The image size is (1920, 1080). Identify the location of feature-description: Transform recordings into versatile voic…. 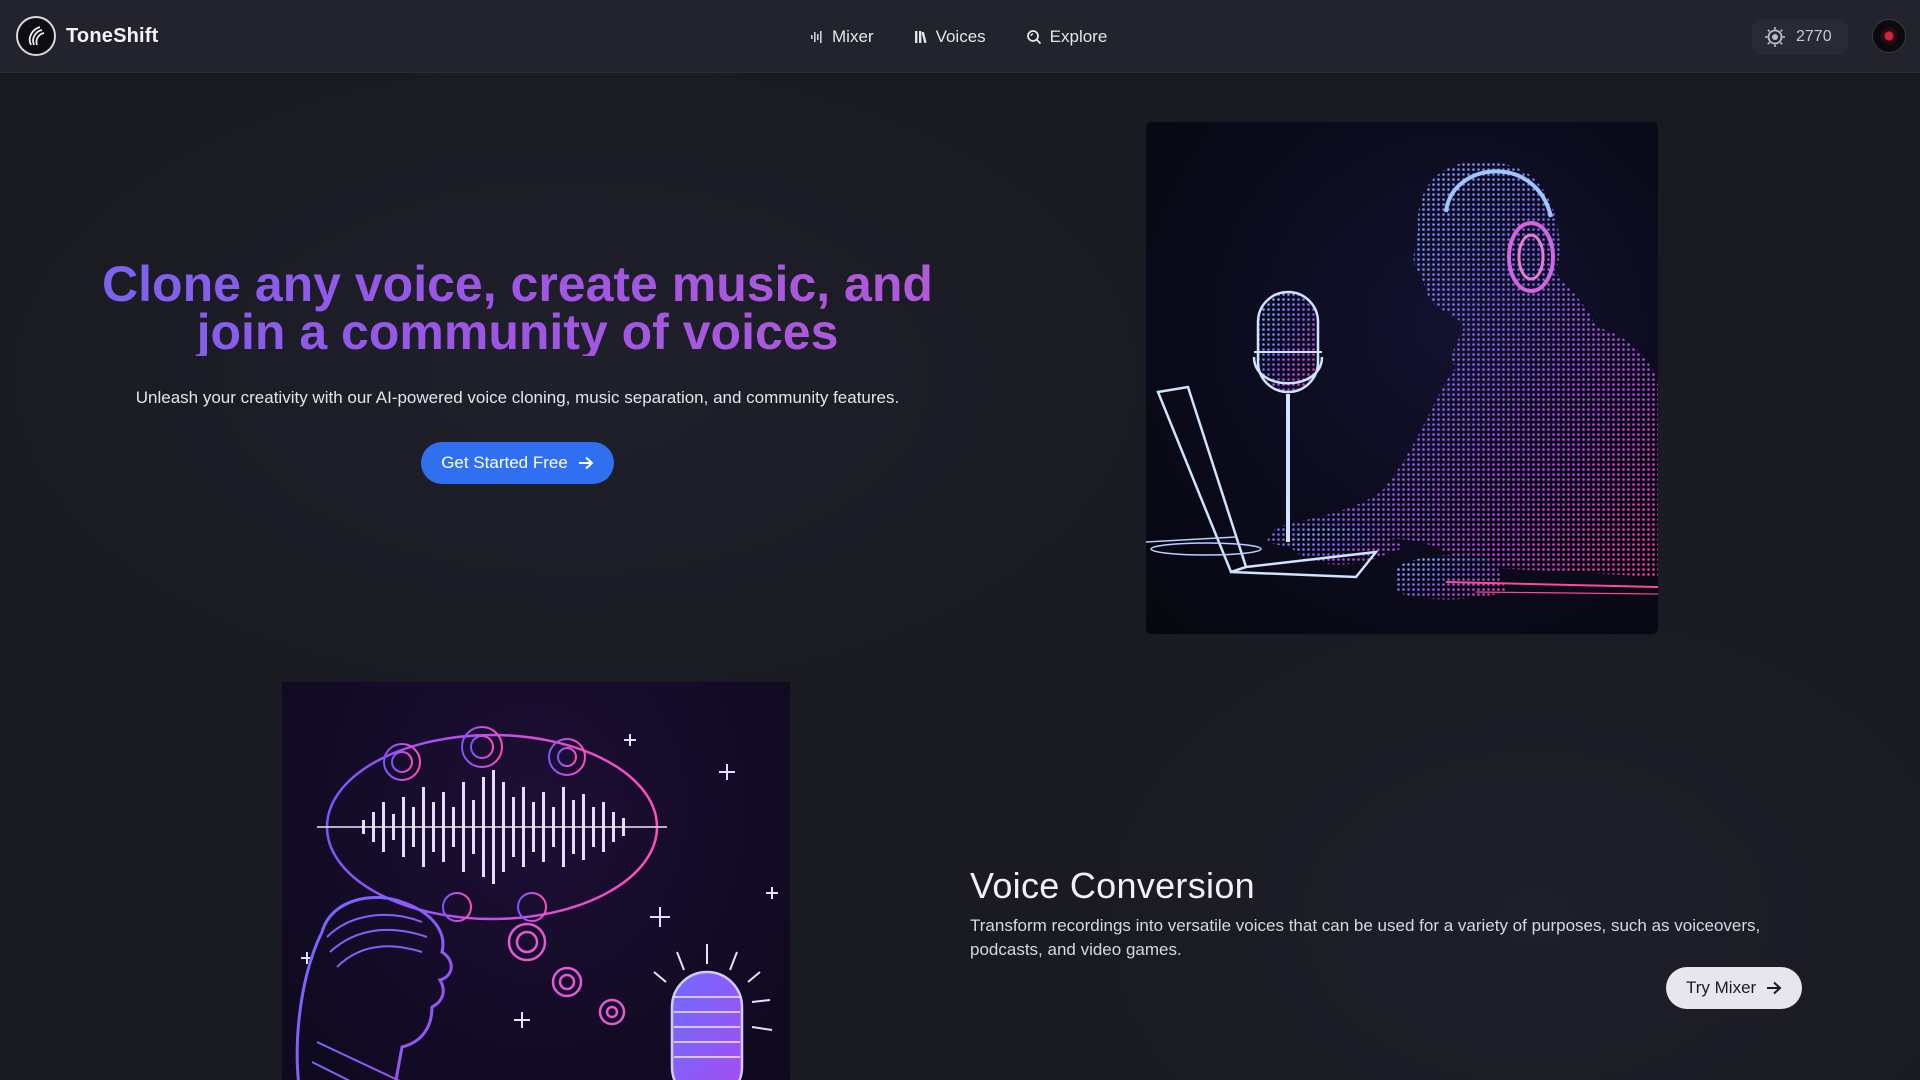
(1365, 937).